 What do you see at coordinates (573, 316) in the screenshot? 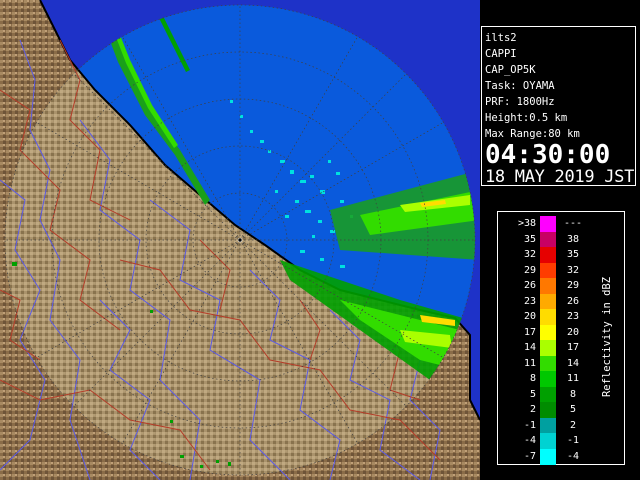
I see `legend-upper-bound: 23` at bounding box center [573, 316].